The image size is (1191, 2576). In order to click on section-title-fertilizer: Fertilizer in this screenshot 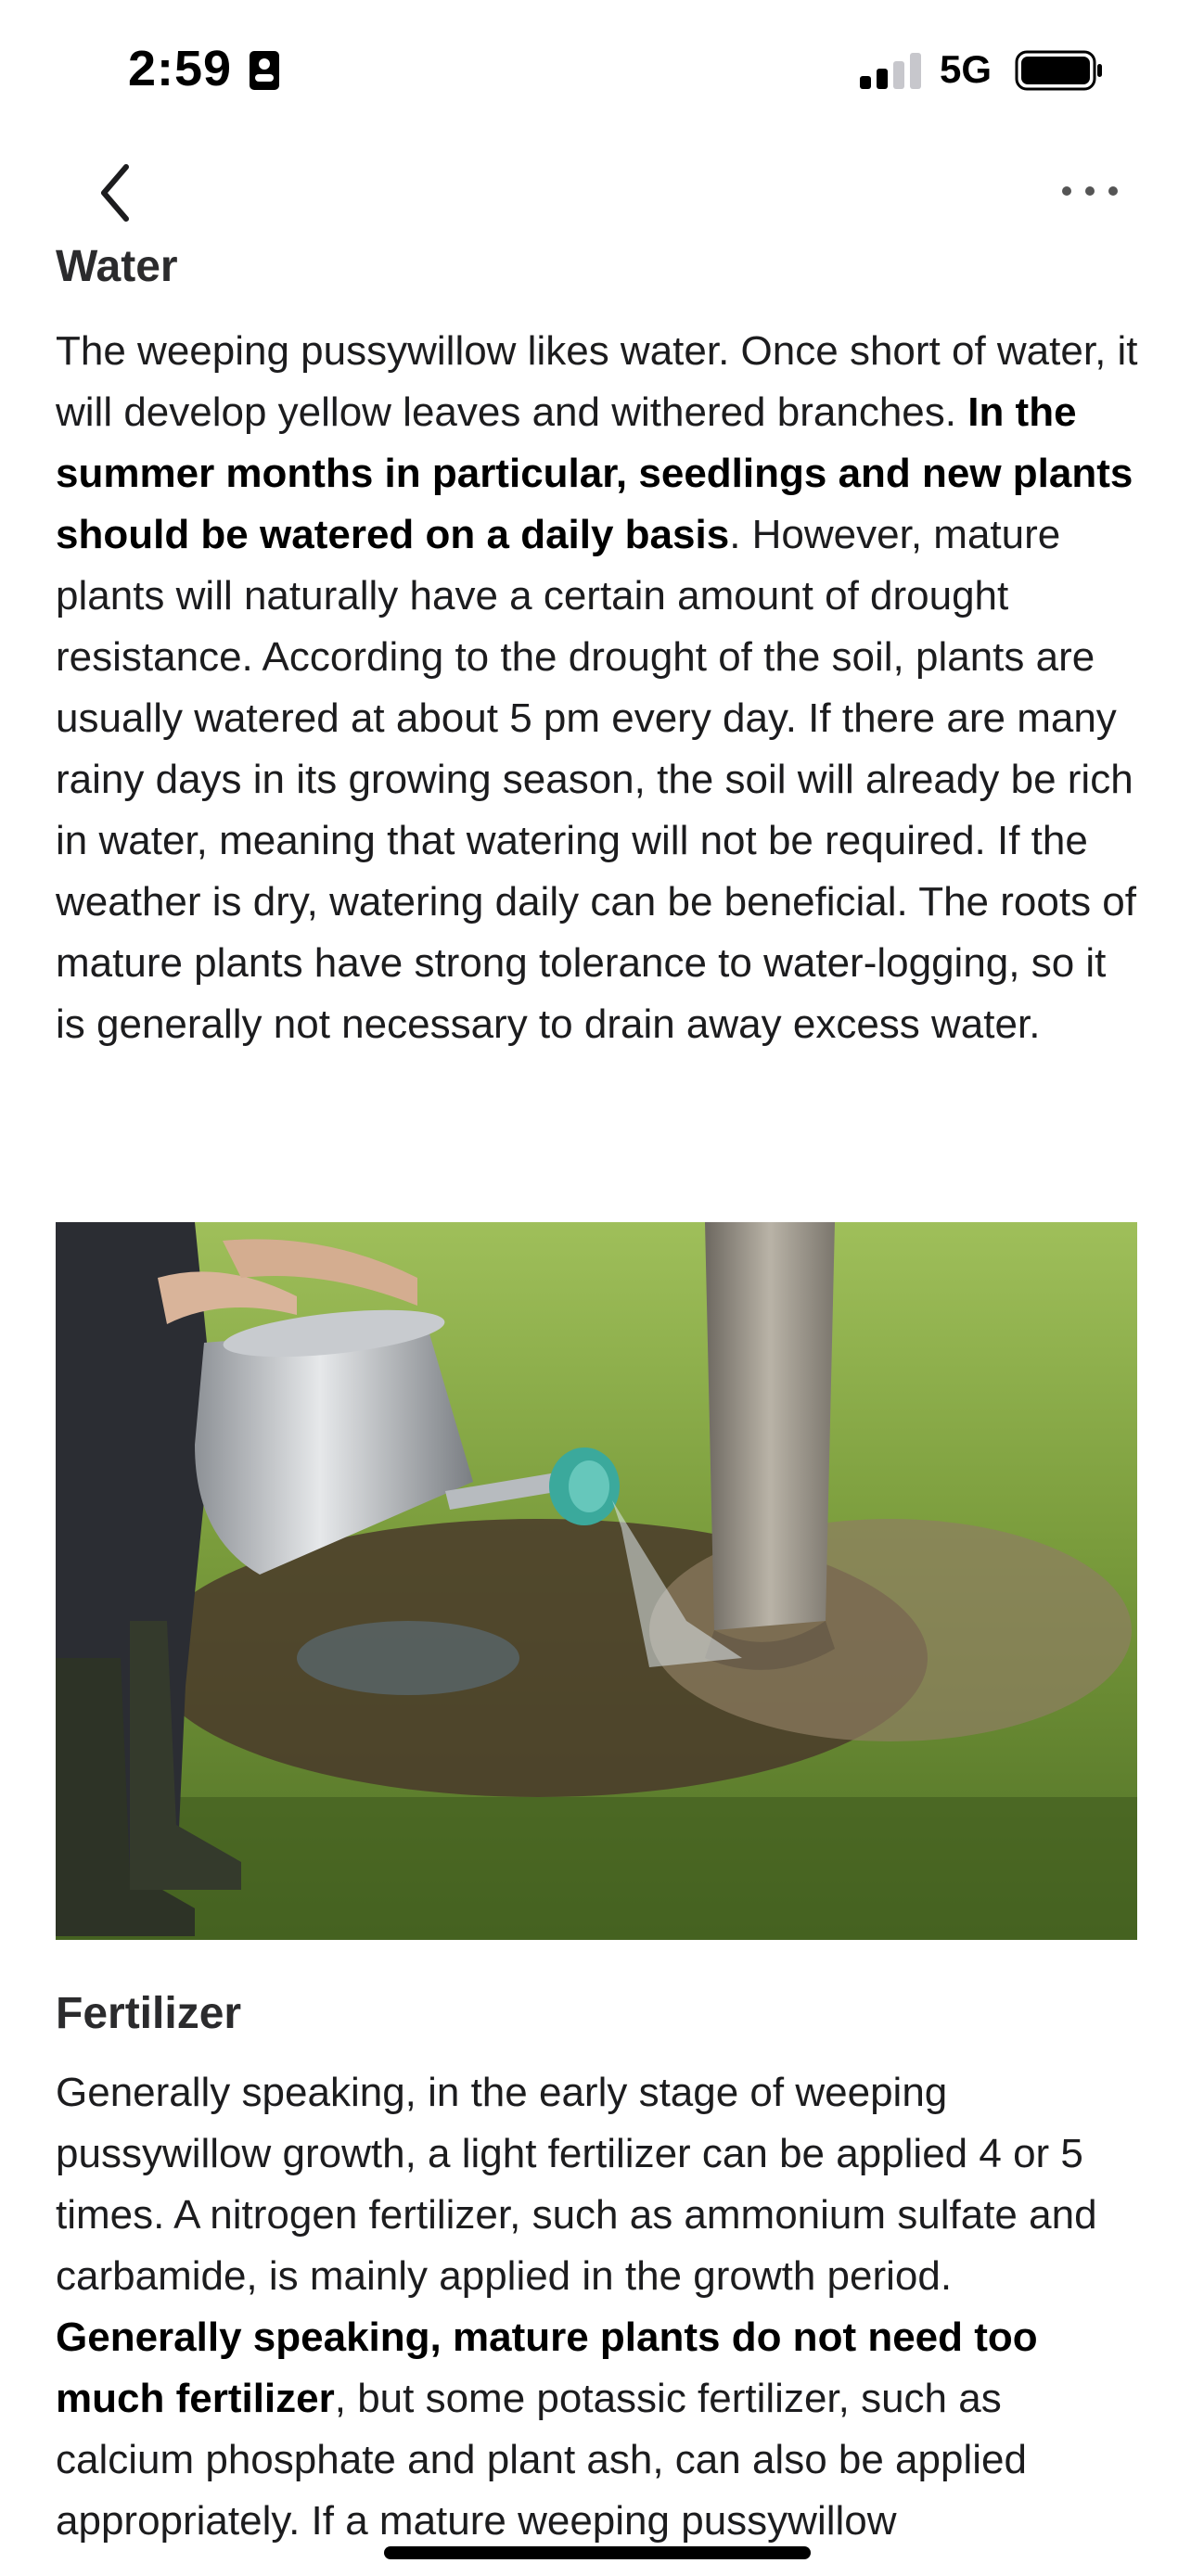, I will do `click(149, 2013)`.